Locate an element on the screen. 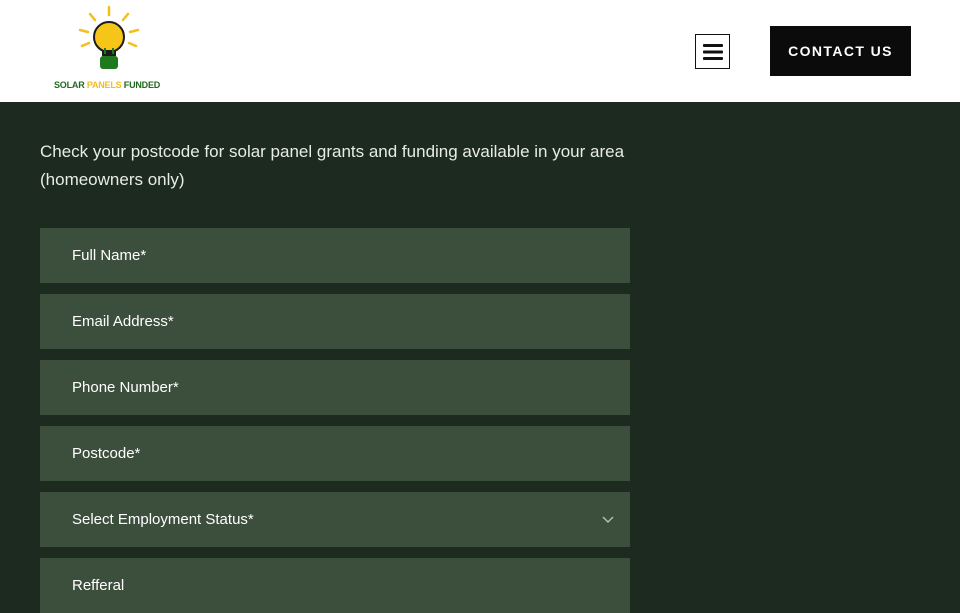 This screenshot has height=613, width=960. referral-field is located at coordinates (335, 585).